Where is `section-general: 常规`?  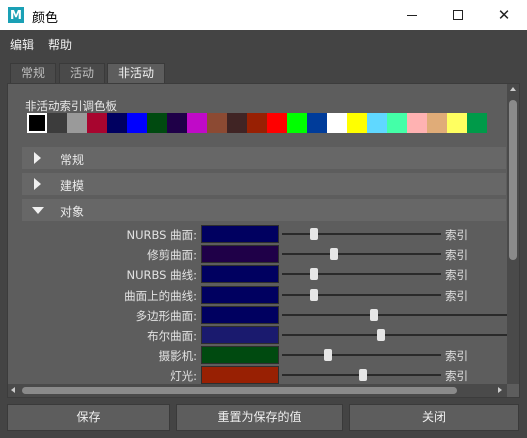
section-general: 常规 is located at coordinates (264, 158).